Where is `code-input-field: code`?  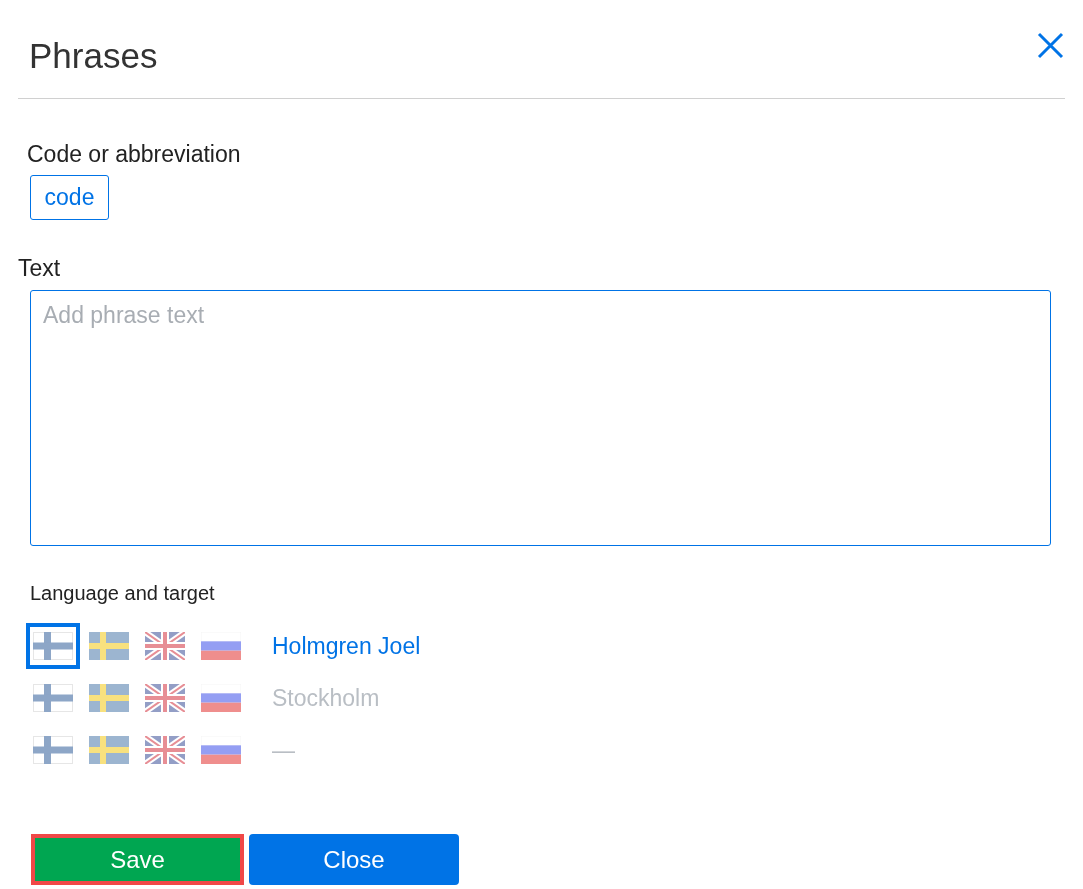
code-input-field: code is located at coordinates (69, 197).